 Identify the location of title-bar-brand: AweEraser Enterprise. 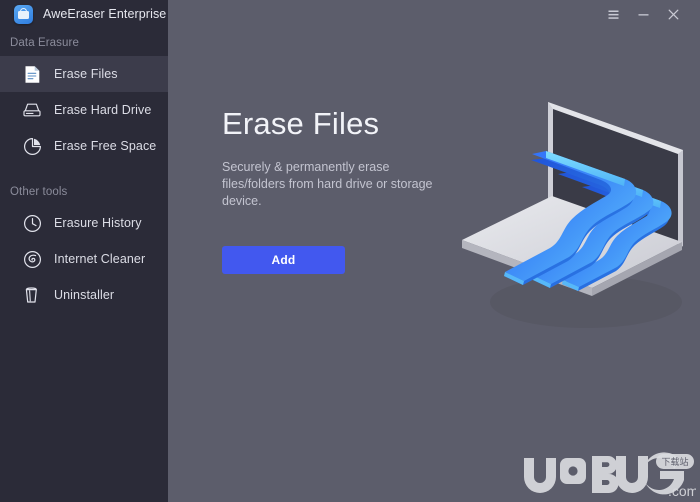
(84, 14).